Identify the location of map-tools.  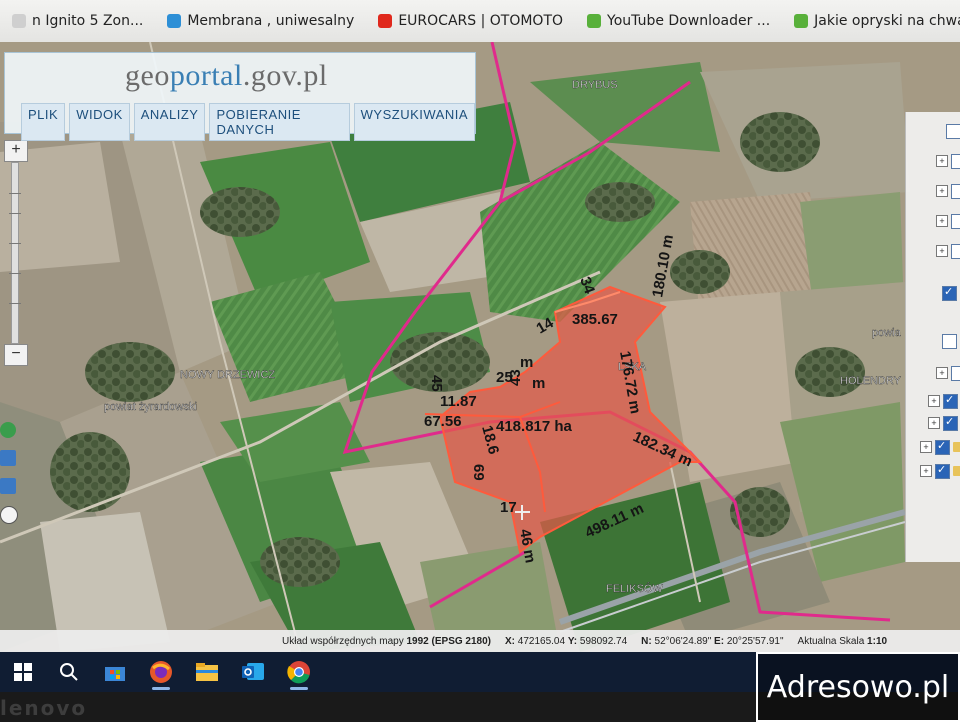
(9, 492).